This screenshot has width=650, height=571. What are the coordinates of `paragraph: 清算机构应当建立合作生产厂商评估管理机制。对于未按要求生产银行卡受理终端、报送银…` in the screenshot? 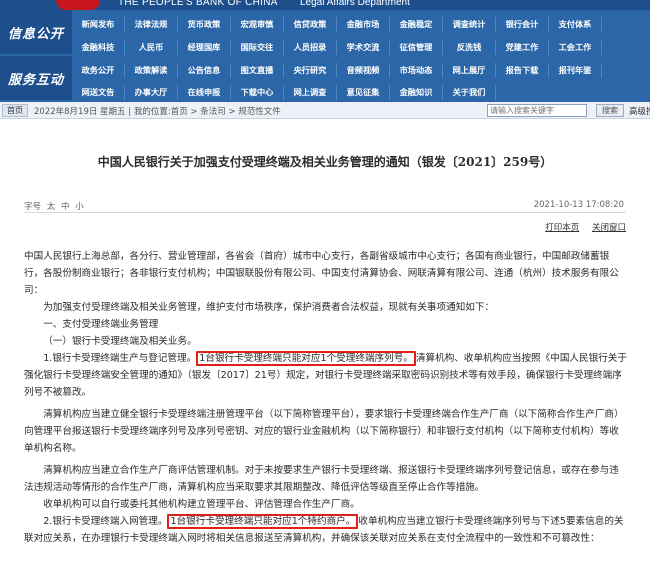 It's located at (321, 479).